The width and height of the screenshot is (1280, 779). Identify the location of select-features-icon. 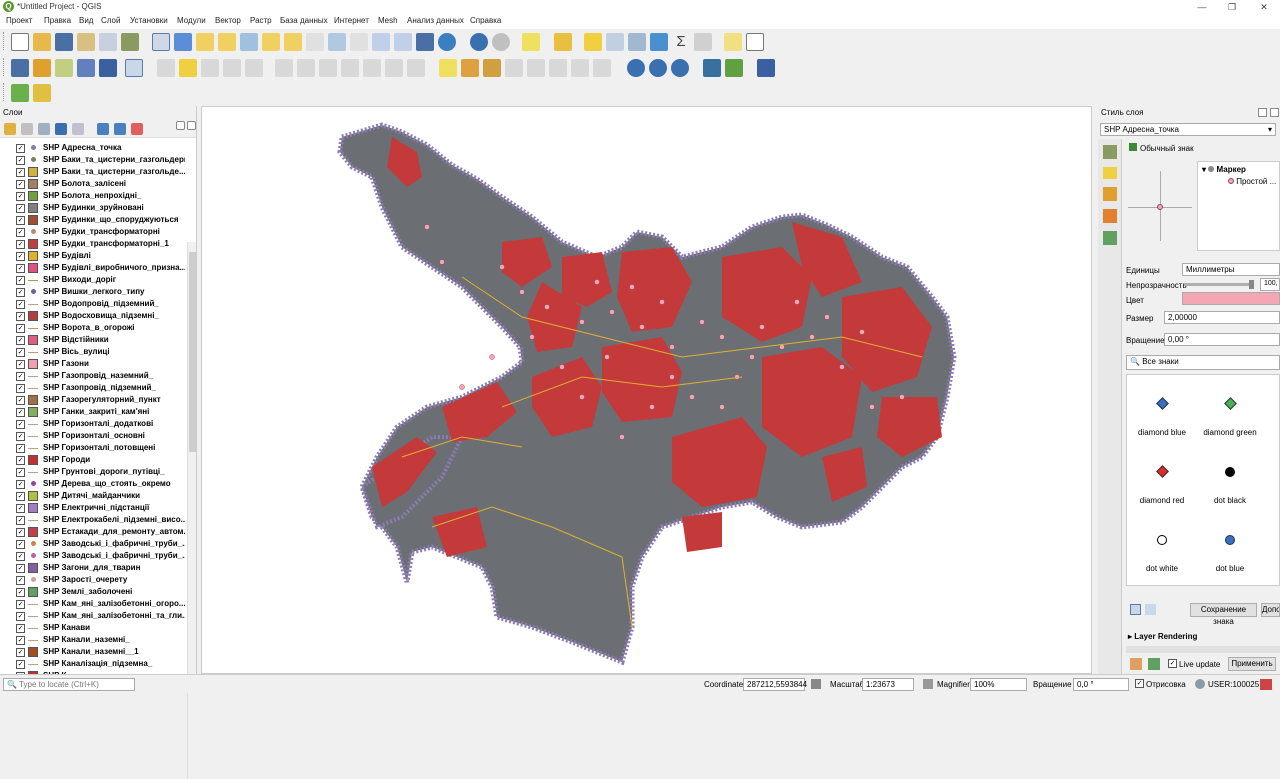
(531, 42).